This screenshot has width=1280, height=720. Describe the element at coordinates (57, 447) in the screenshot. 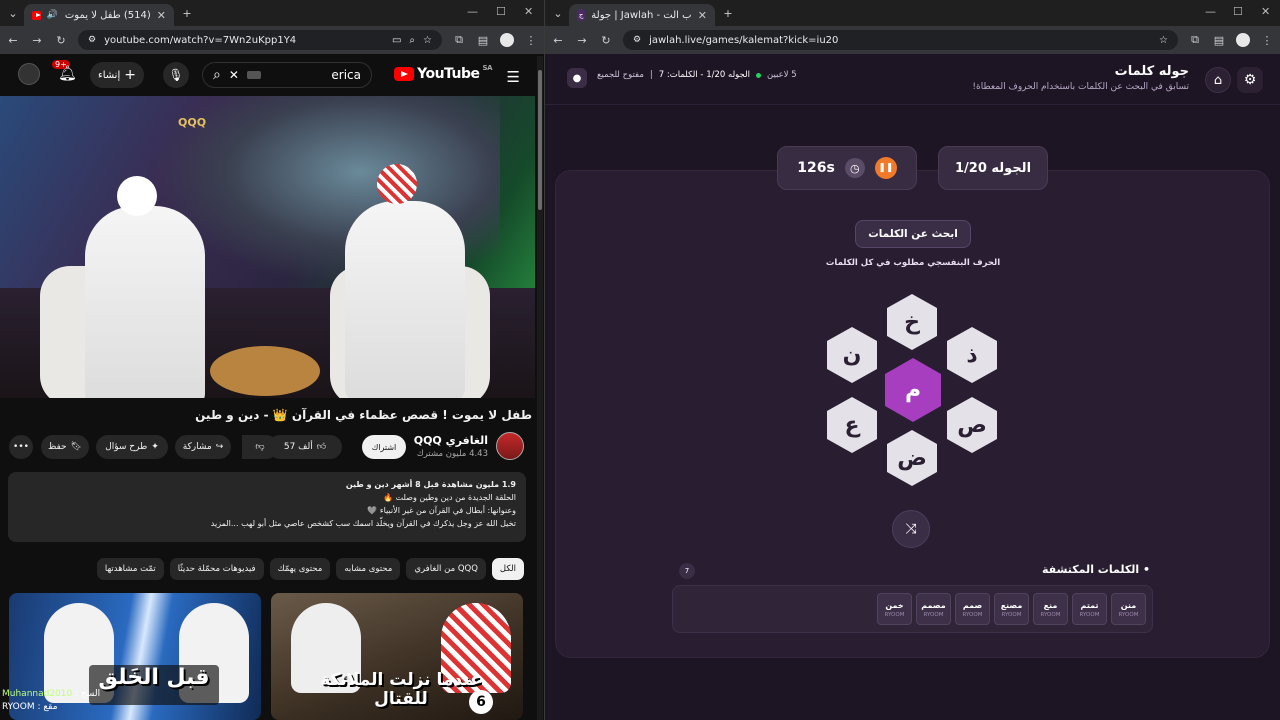

I see `save-label: حفظ` at that location.